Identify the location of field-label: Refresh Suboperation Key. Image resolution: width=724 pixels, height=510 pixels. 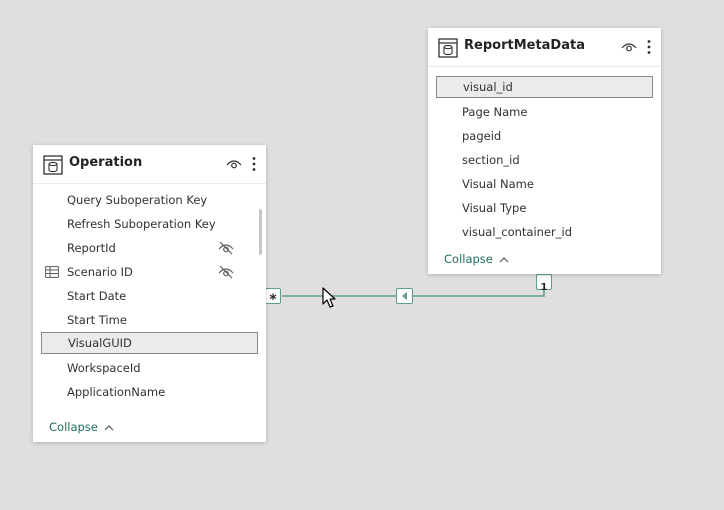
(141, 224).